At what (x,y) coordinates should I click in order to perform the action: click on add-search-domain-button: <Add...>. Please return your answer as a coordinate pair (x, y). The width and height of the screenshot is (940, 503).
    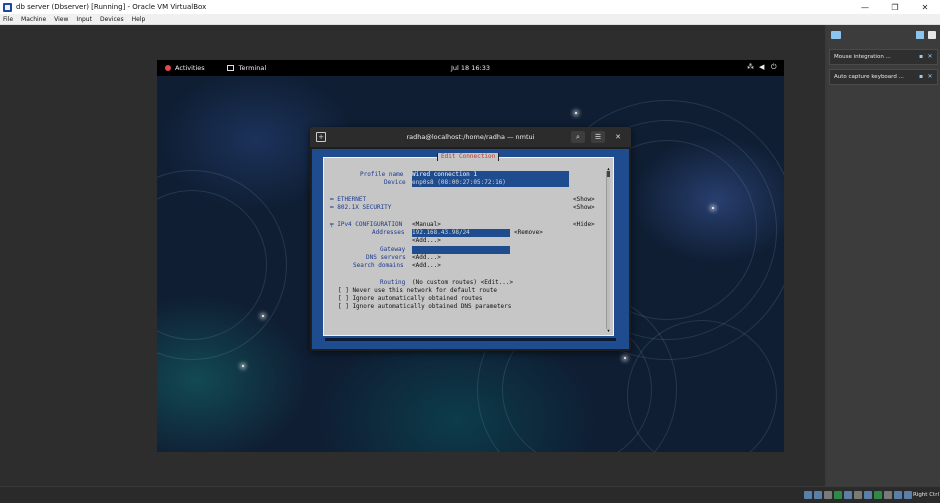
    Looking at the image, I should click on (426, 266).